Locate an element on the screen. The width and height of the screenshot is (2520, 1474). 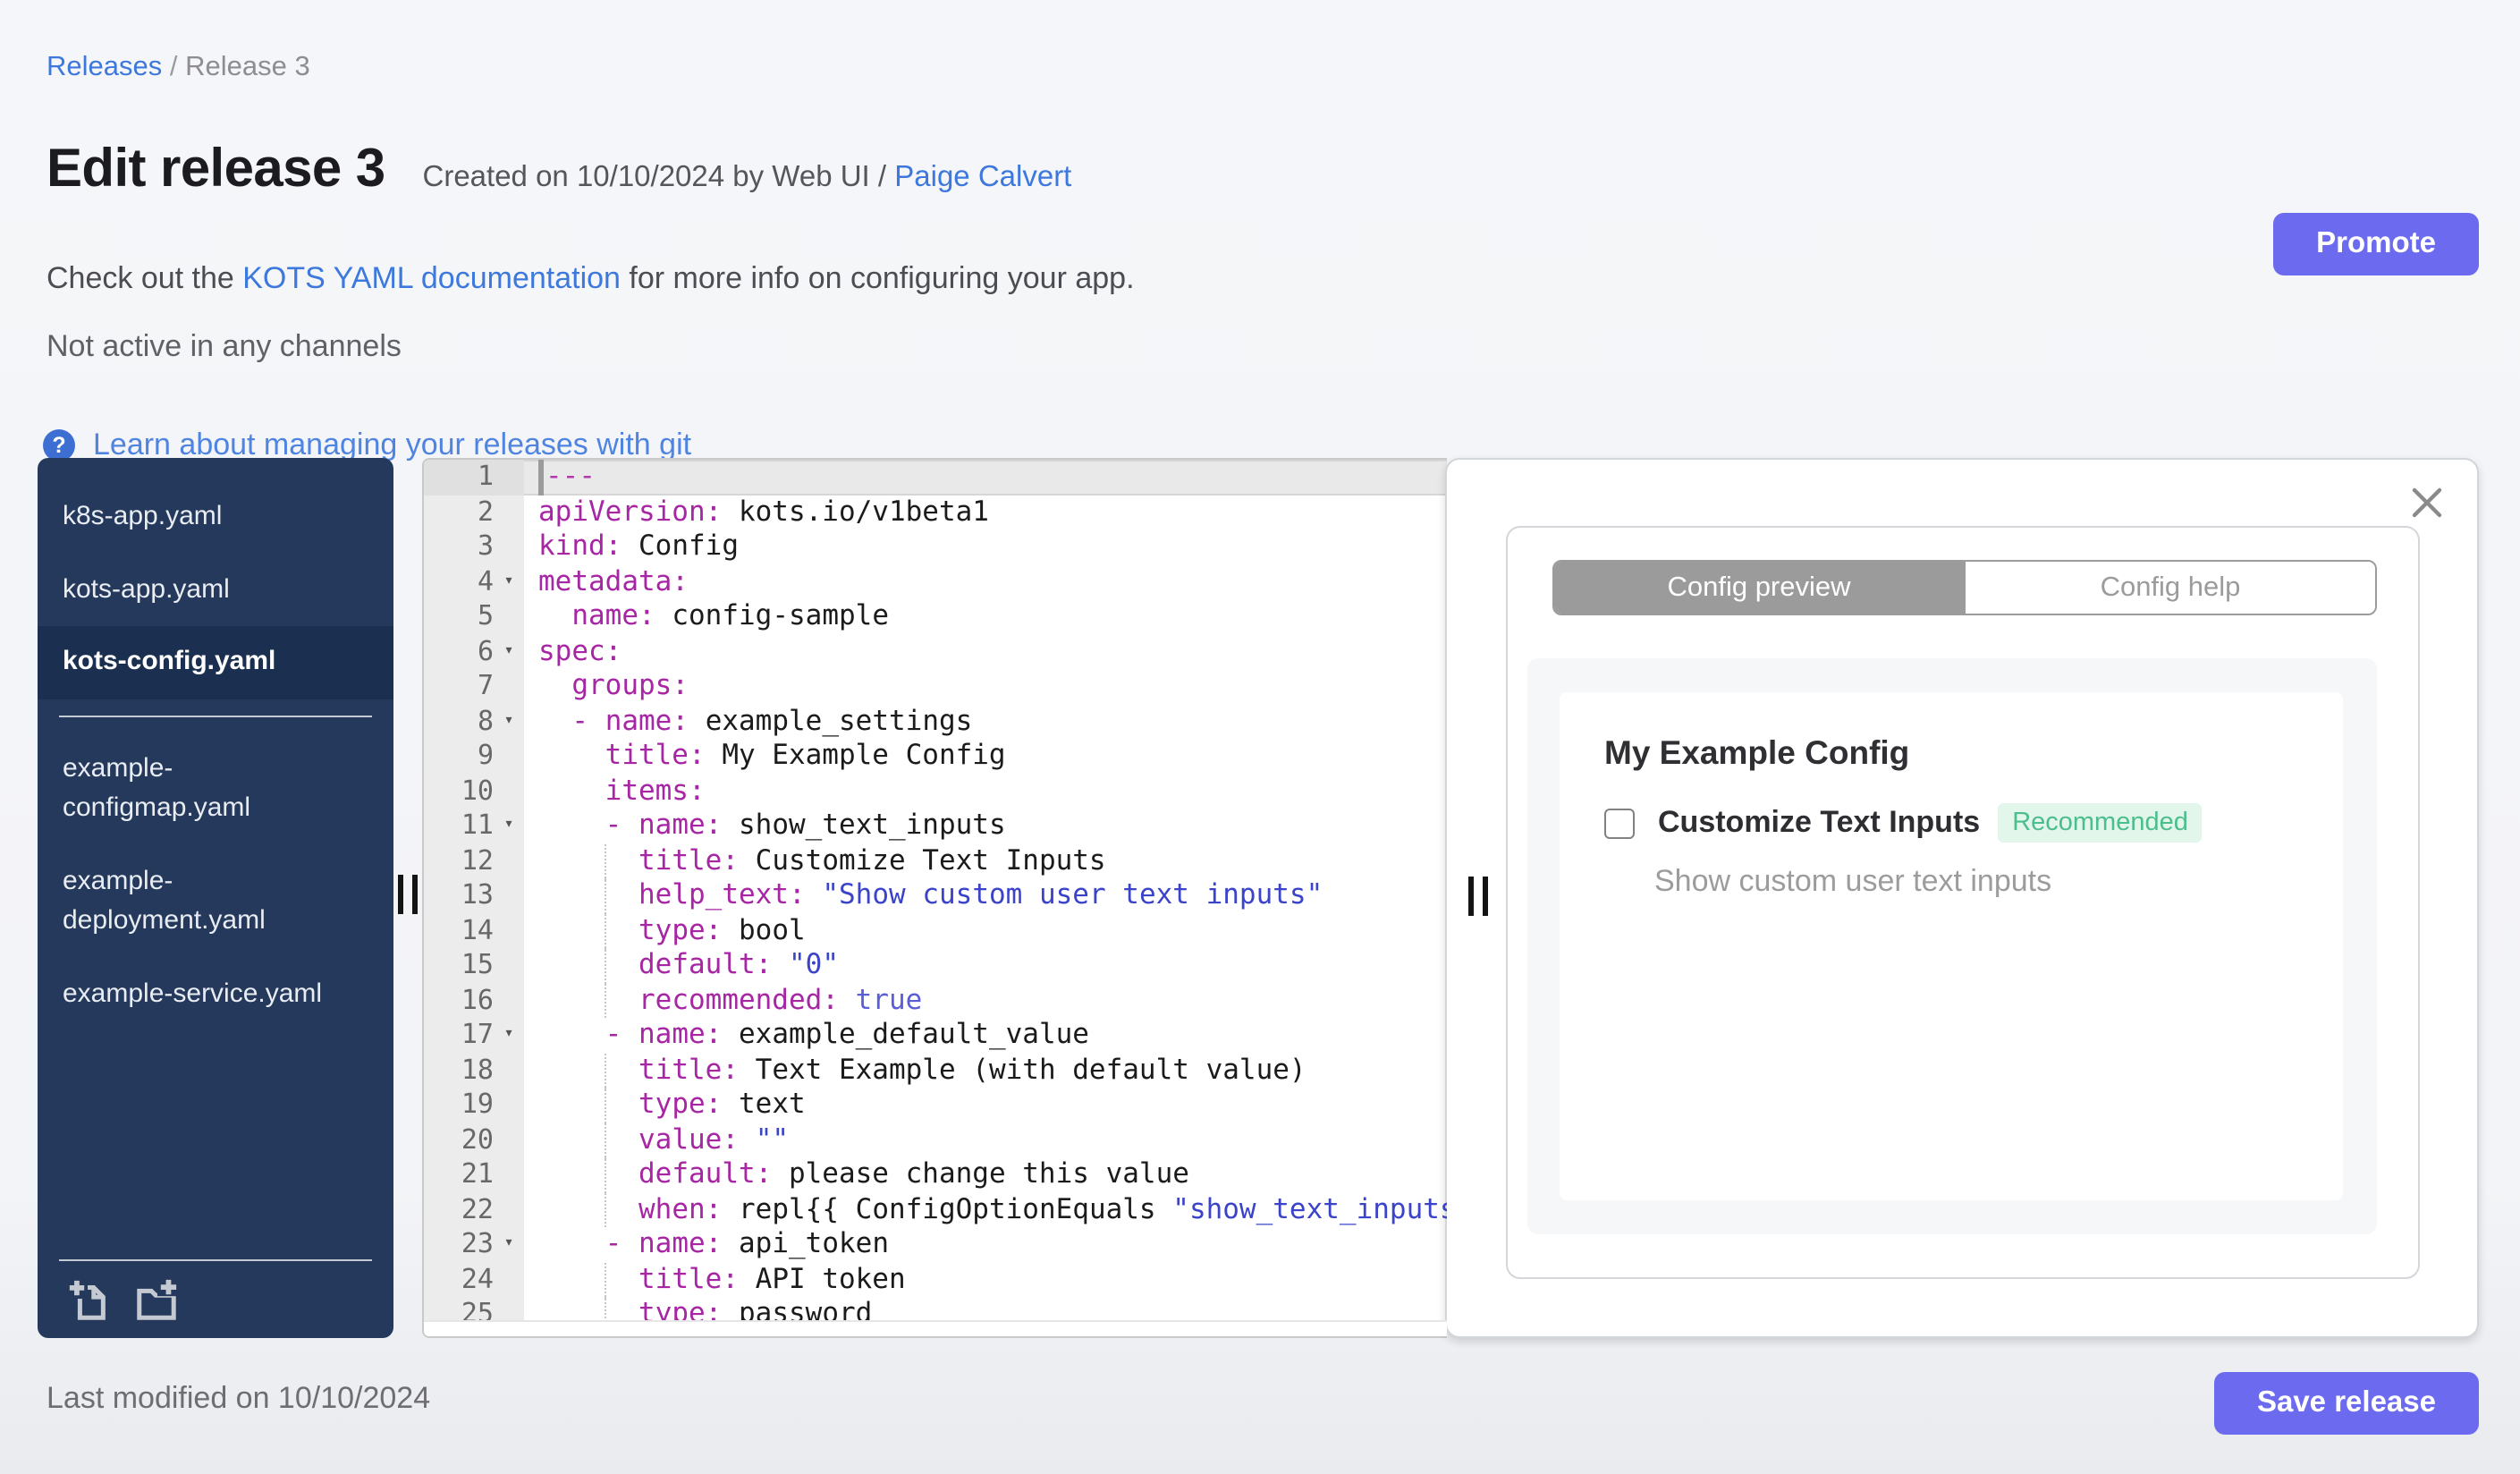
line-content: recommended: true is located at coordinates (780, 999).